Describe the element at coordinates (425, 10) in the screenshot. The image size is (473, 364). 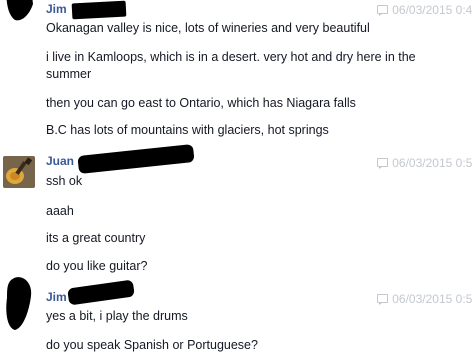
I see `timestamp: 06/03/2015 0:45` at that location.